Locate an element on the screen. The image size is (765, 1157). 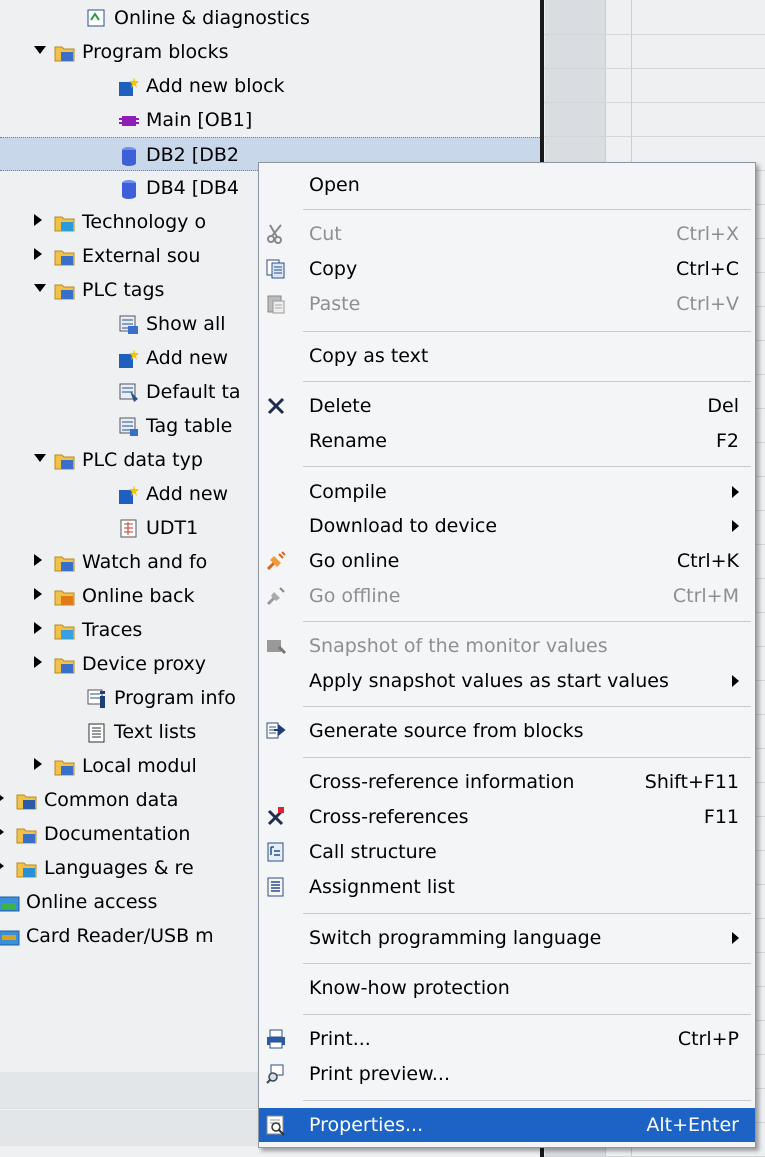
menu-item-shortcut: Ctrl+V is located at coordinates (707, 304).